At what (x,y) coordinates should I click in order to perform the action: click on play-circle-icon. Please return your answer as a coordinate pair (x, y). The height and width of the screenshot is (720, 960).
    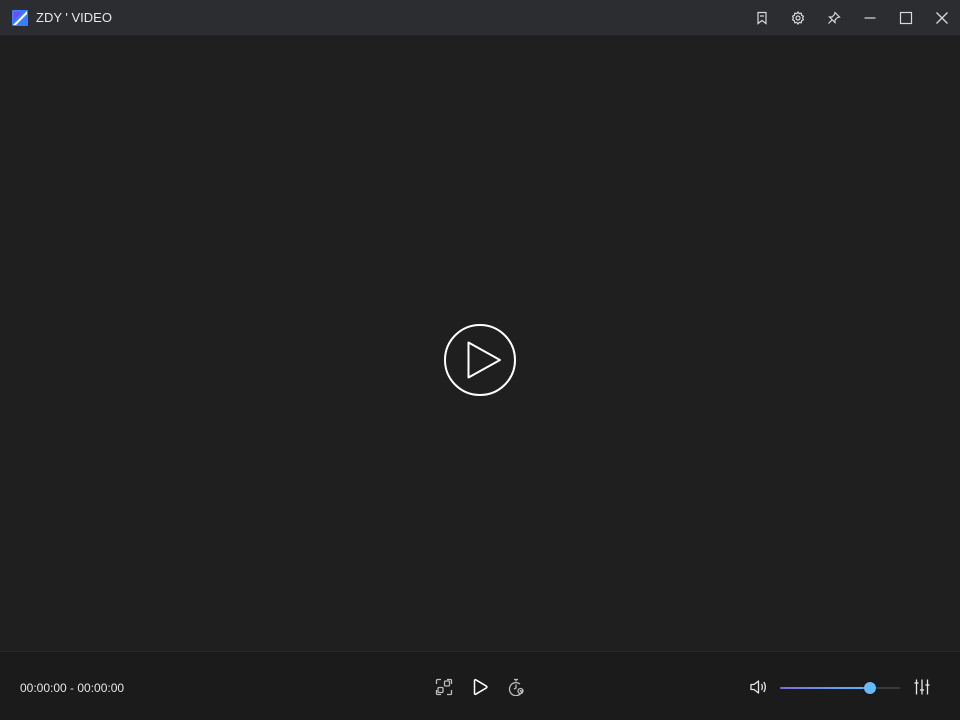
    Looking at the image, I should click on (480, 360).